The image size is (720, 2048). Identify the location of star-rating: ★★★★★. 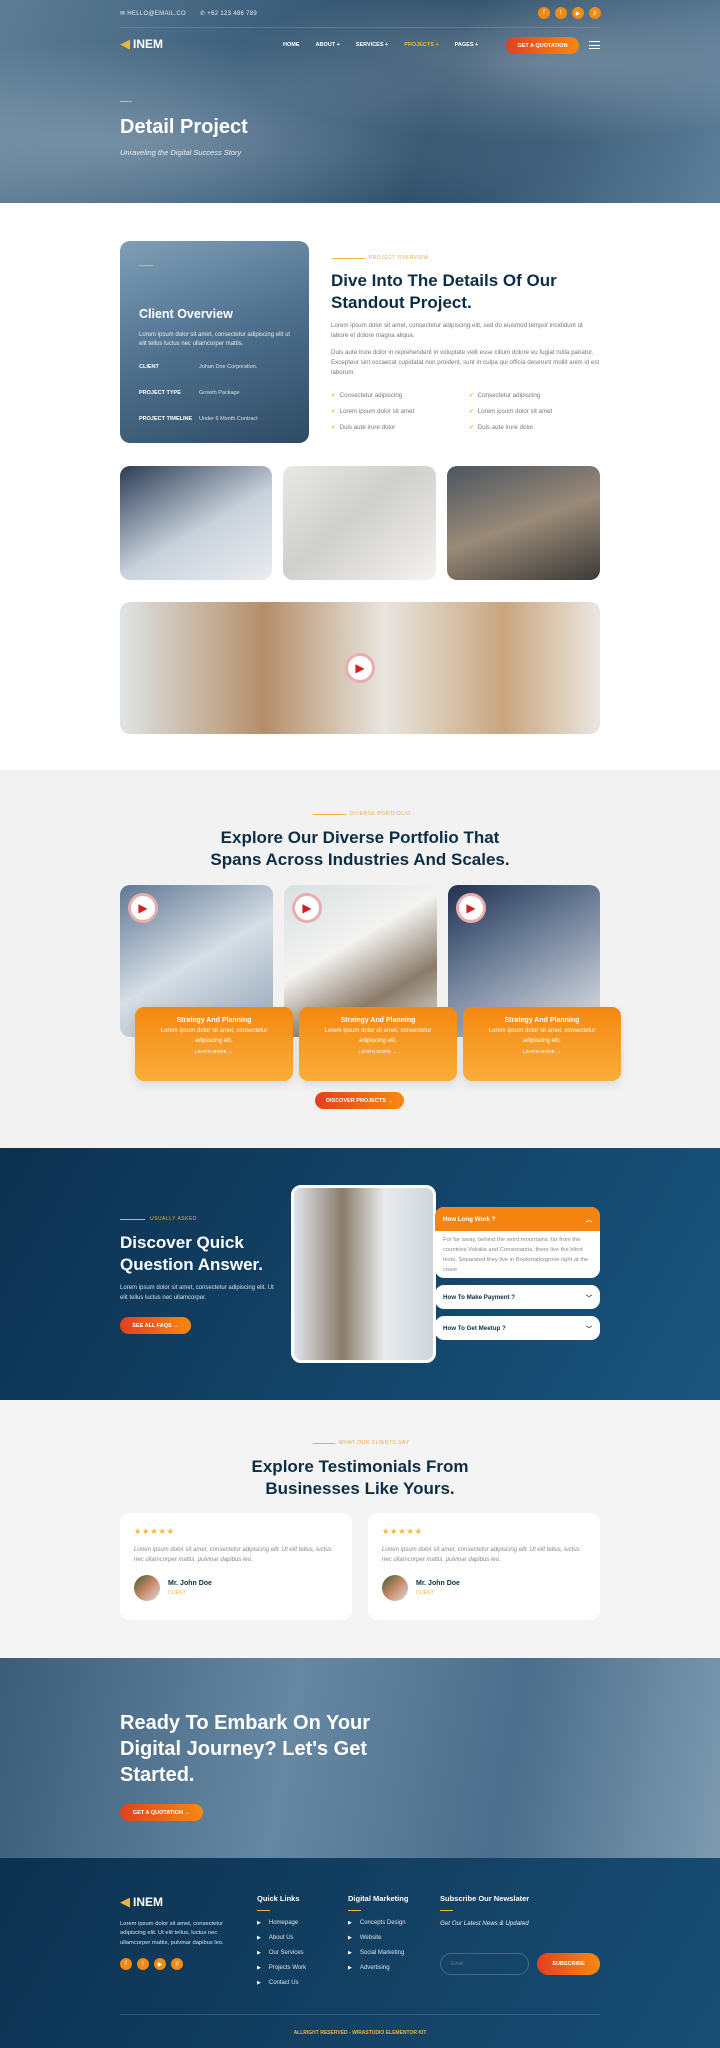
(402, 1531).